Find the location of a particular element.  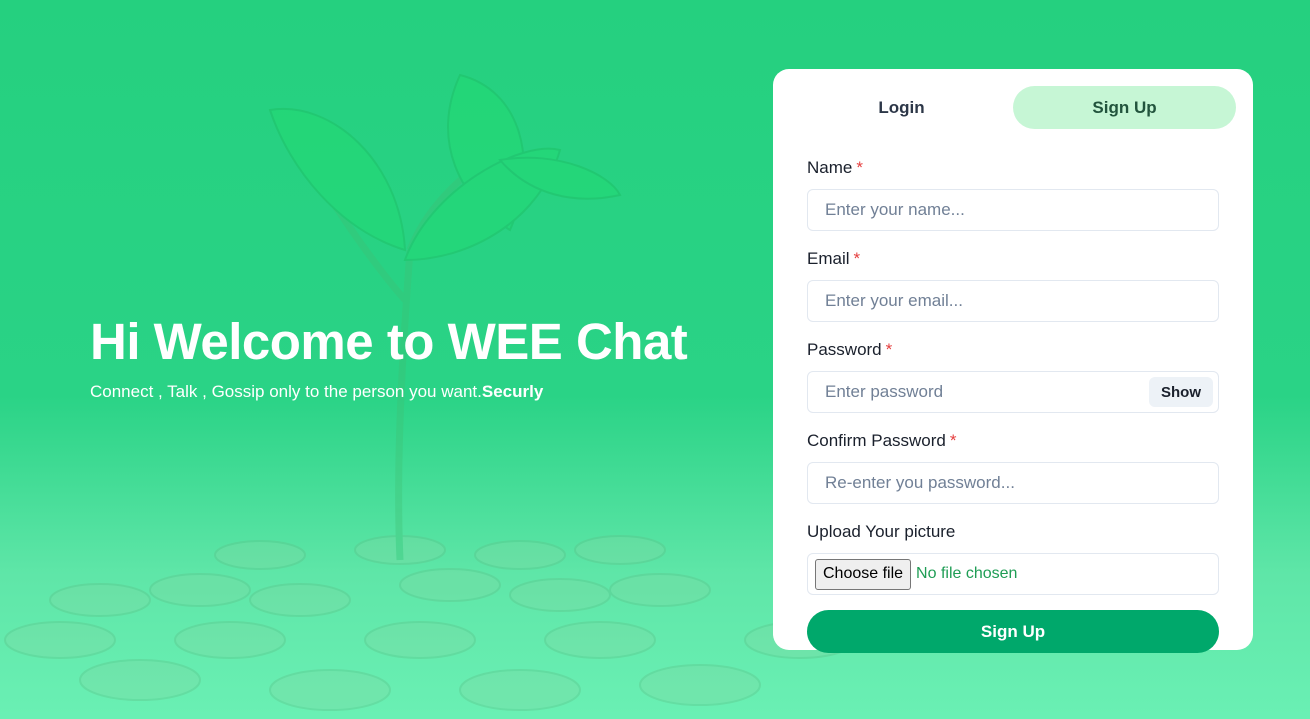

email-label-text: Email is located at coordinates (828, 258).